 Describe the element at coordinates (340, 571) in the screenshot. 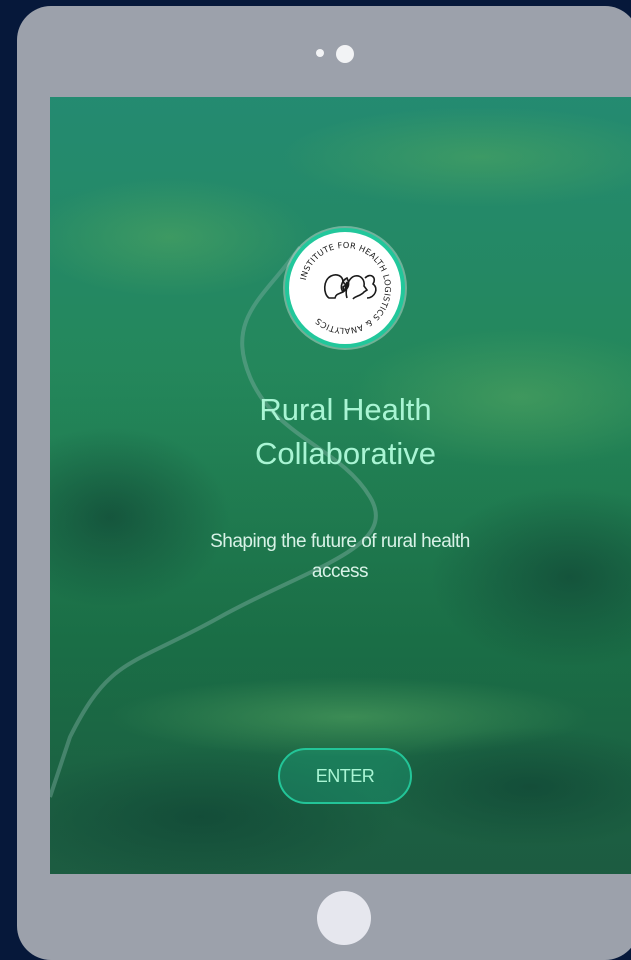

I see `tagline-line2: access` at that location.